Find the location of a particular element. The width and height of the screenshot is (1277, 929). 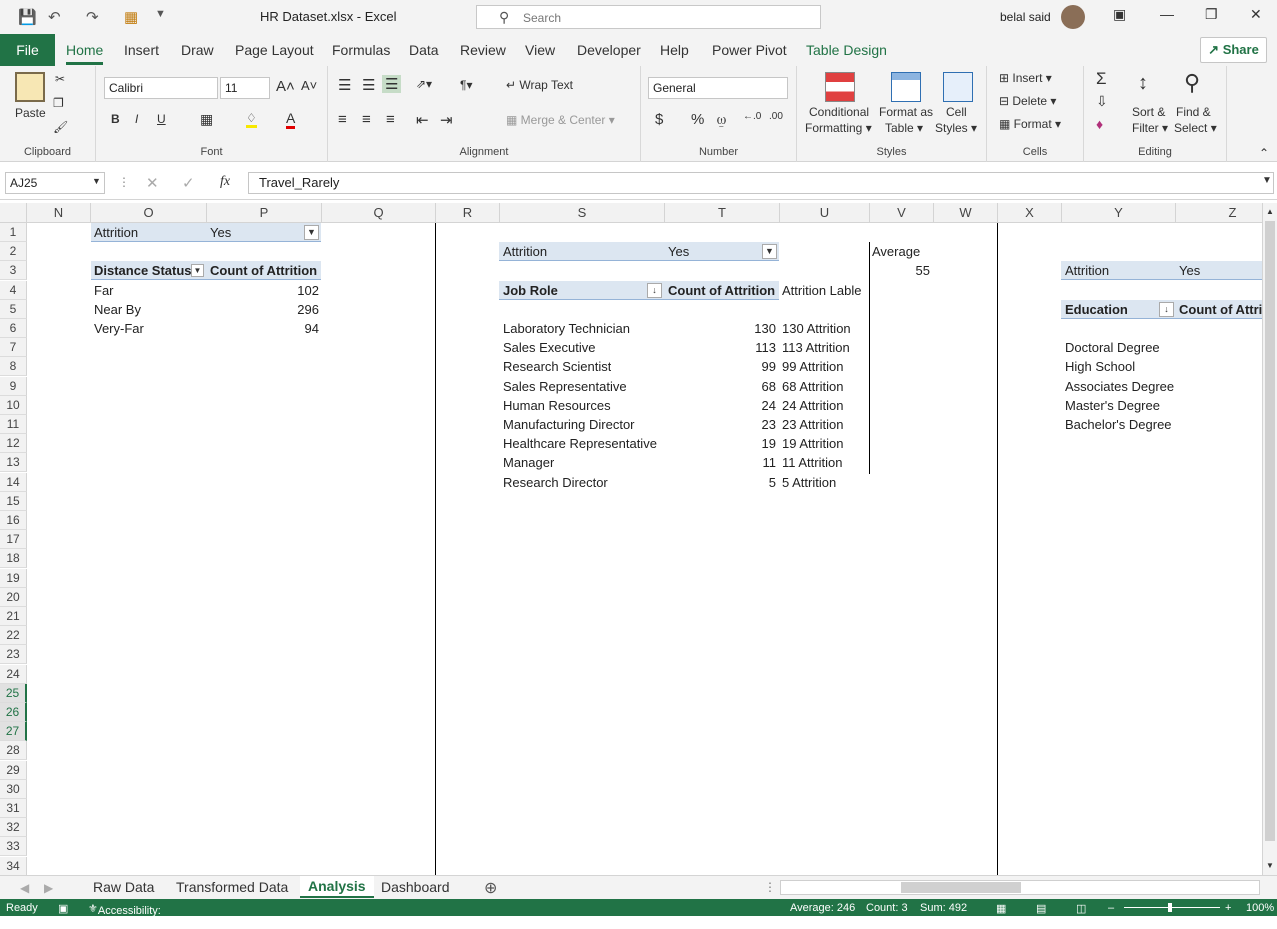

pivot1-row-value: 94 is located at coordinates (263, 328).